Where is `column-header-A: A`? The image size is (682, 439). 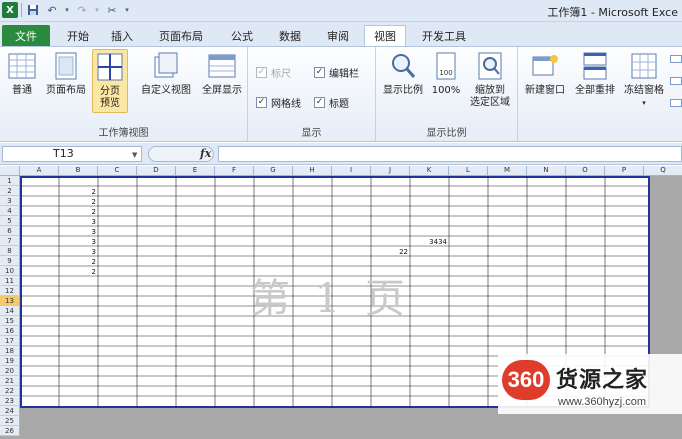
column-header-A: A is located at coordinates (39, 171).